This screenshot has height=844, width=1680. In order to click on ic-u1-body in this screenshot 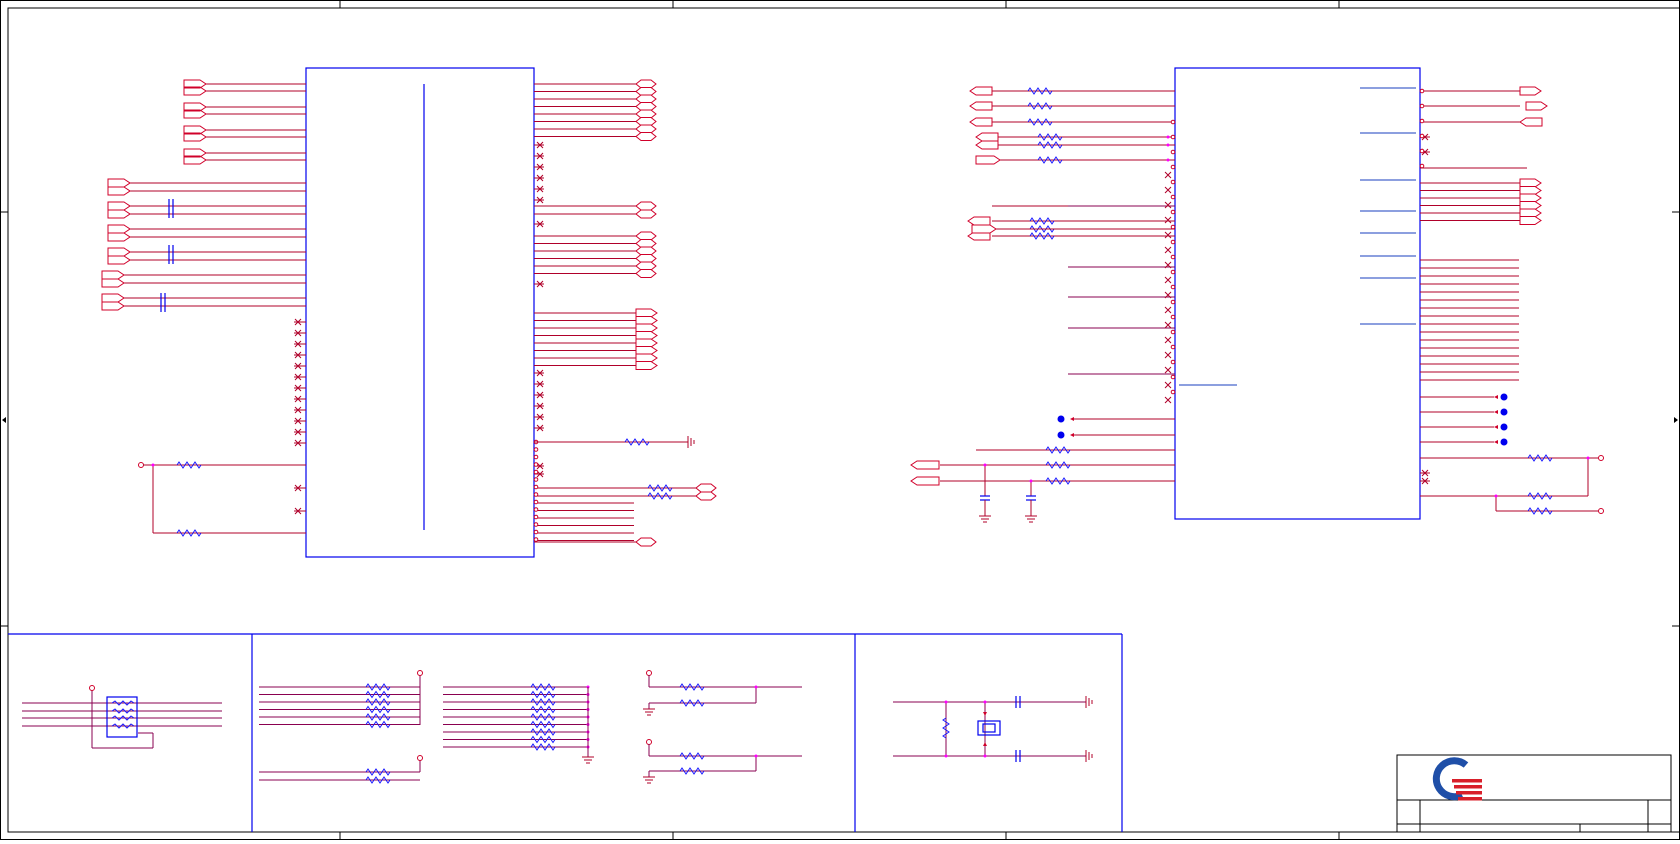, I will do `click(420, 312)`.